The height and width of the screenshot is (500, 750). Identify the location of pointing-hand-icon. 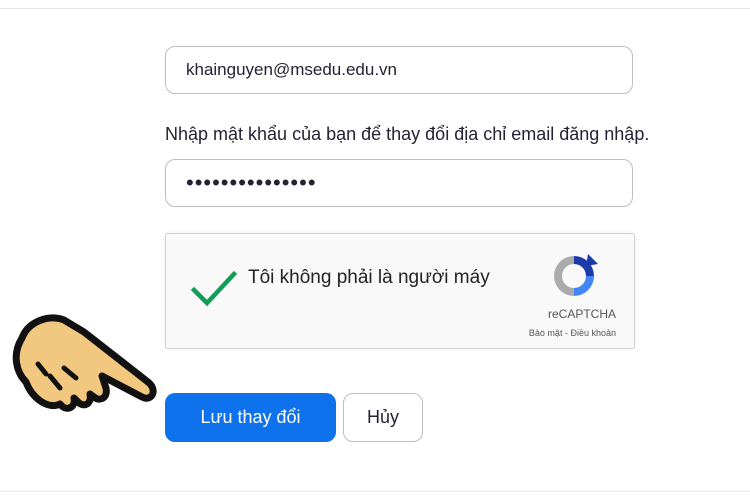
(84, 363).